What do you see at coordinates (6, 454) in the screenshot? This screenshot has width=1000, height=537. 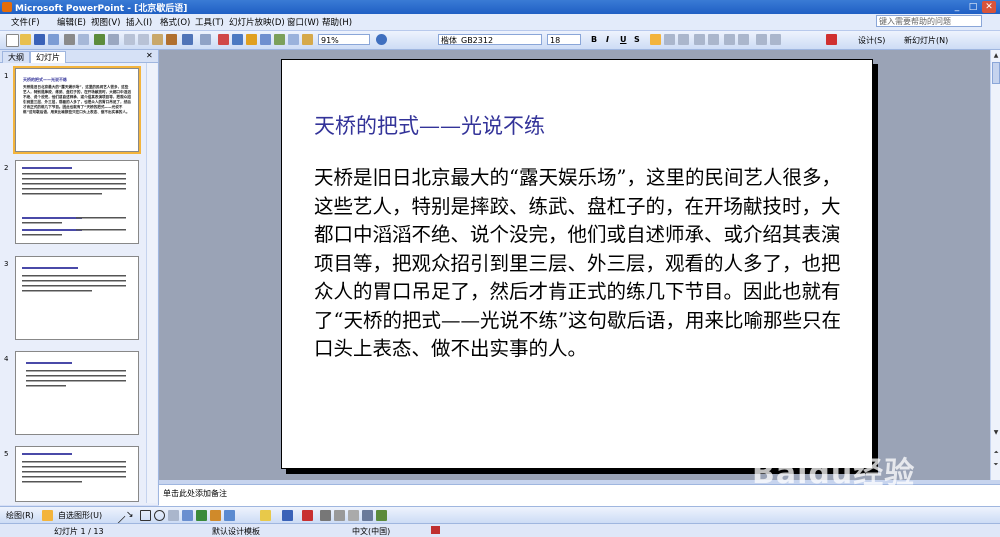 I see `thumb-number: 5` at bounding box center [6, 454].